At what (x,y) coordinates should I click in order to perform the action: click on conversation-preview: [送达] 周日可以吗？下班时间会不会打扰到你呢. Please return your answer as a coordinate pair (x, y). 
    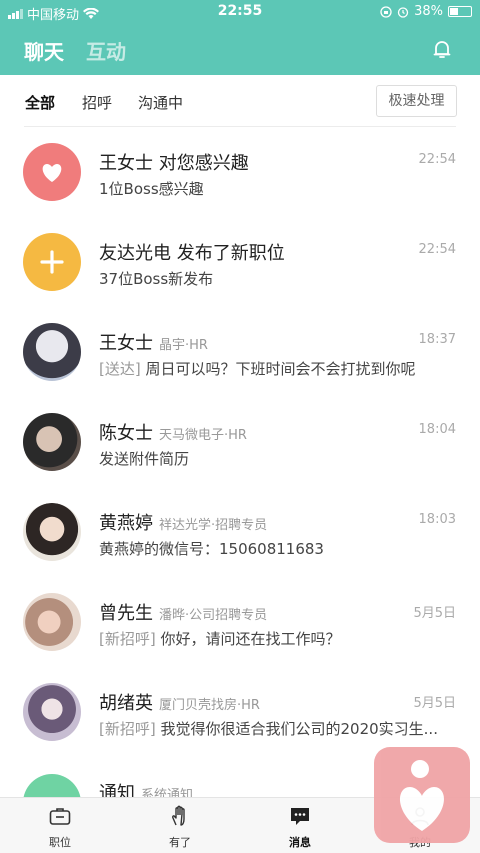
    Looking at the image, I should click on (257, 368).